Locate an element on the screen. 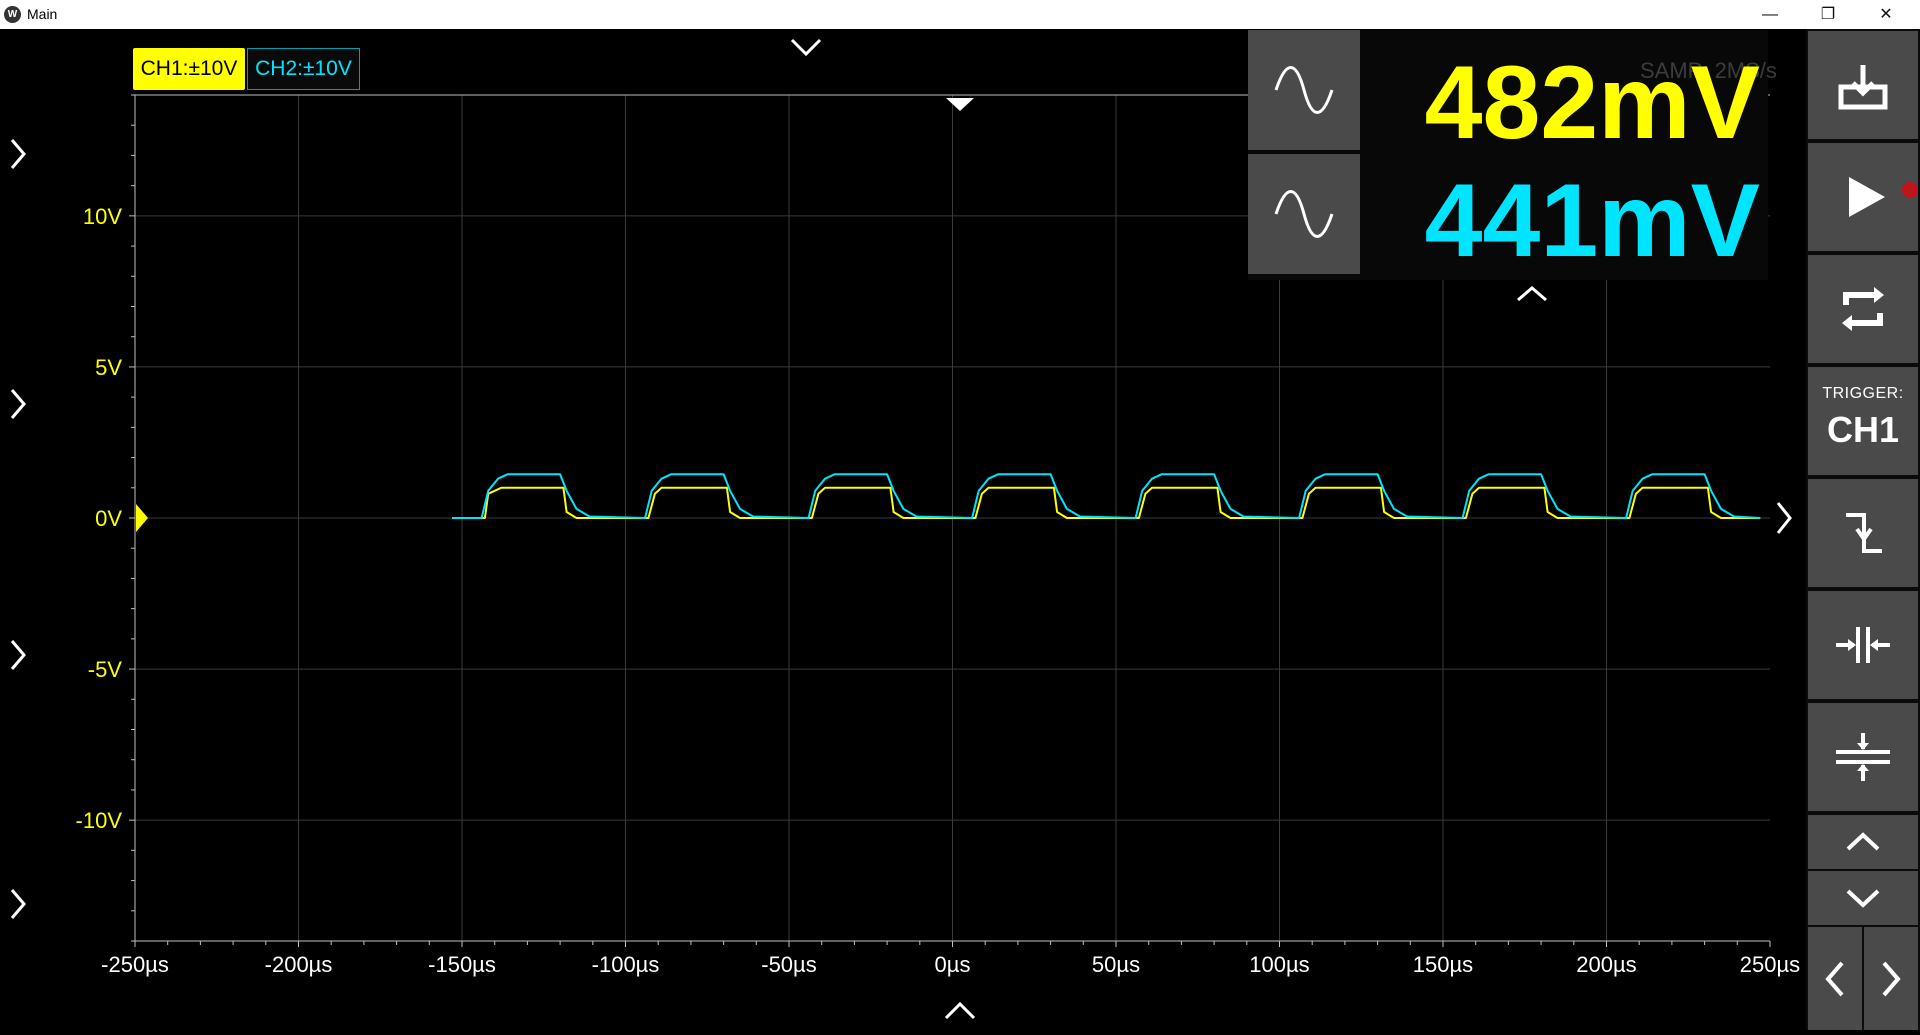  auto-set-icon is located at coordinates (1863, 309).